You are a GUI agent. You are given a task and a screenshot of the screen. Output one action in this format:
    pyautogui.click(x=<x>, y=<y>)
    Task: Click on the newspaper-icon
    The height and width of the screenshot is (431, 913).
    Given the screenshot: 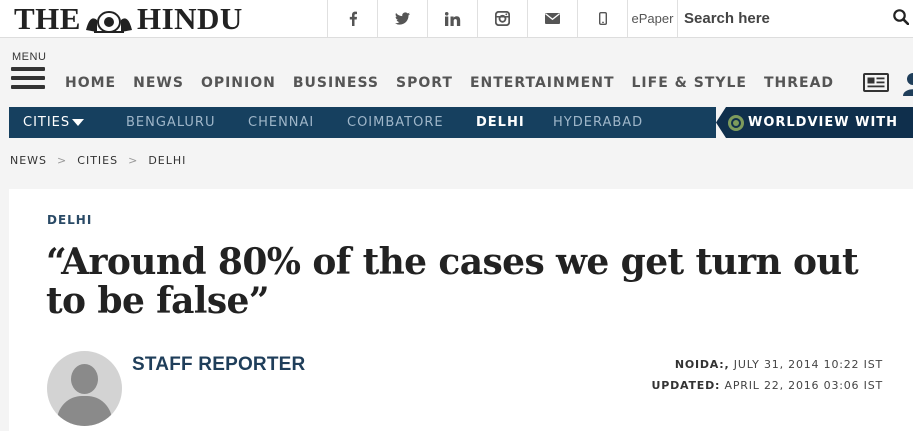 What is the action you would take?
    pyautogui.click(x=876, y=85)
    